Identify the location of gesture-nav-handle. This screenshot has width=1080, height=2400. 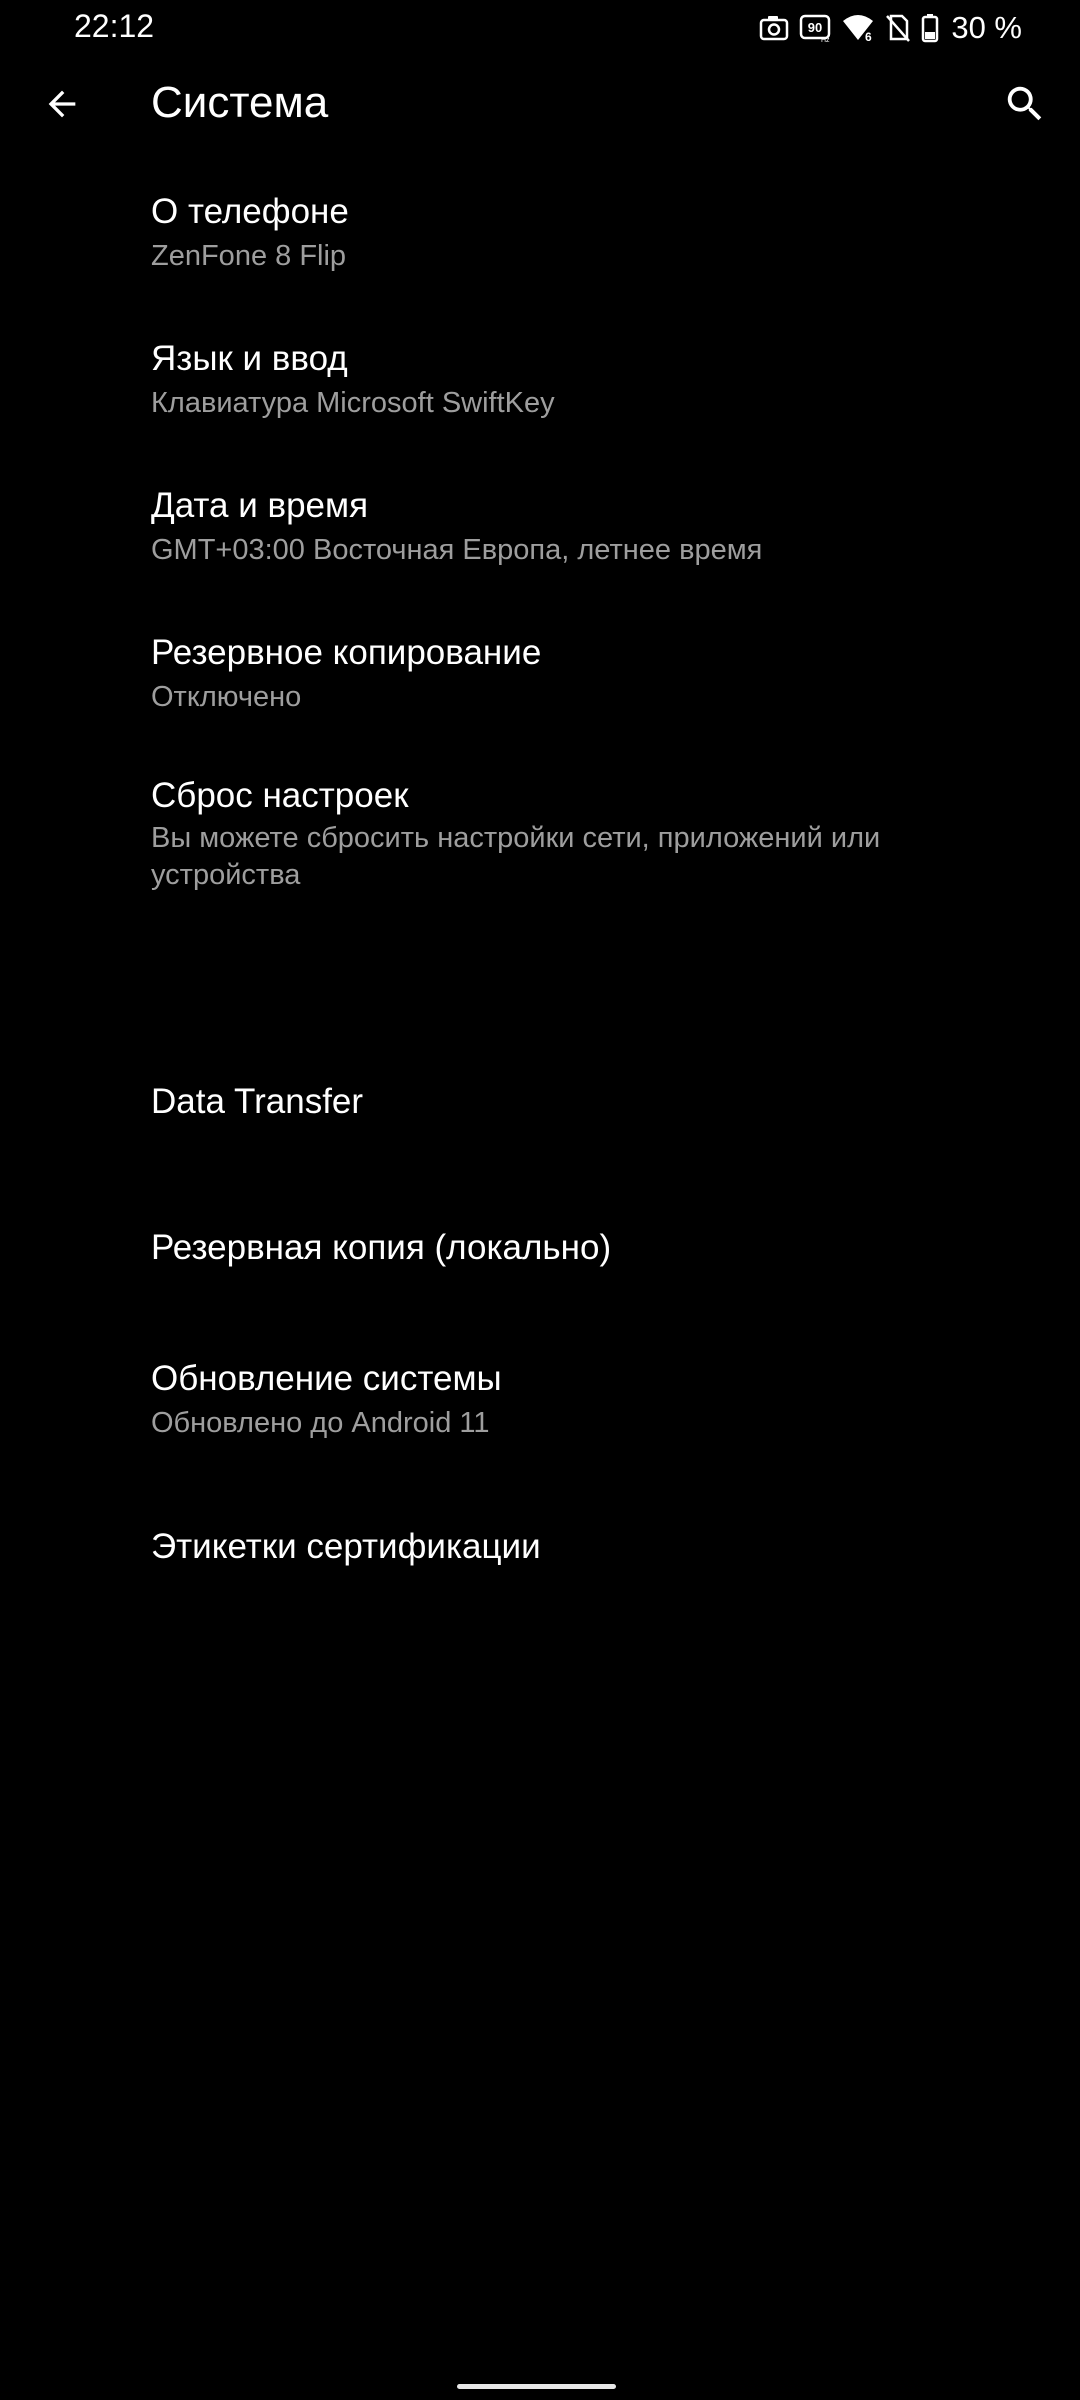
(536, 2386).